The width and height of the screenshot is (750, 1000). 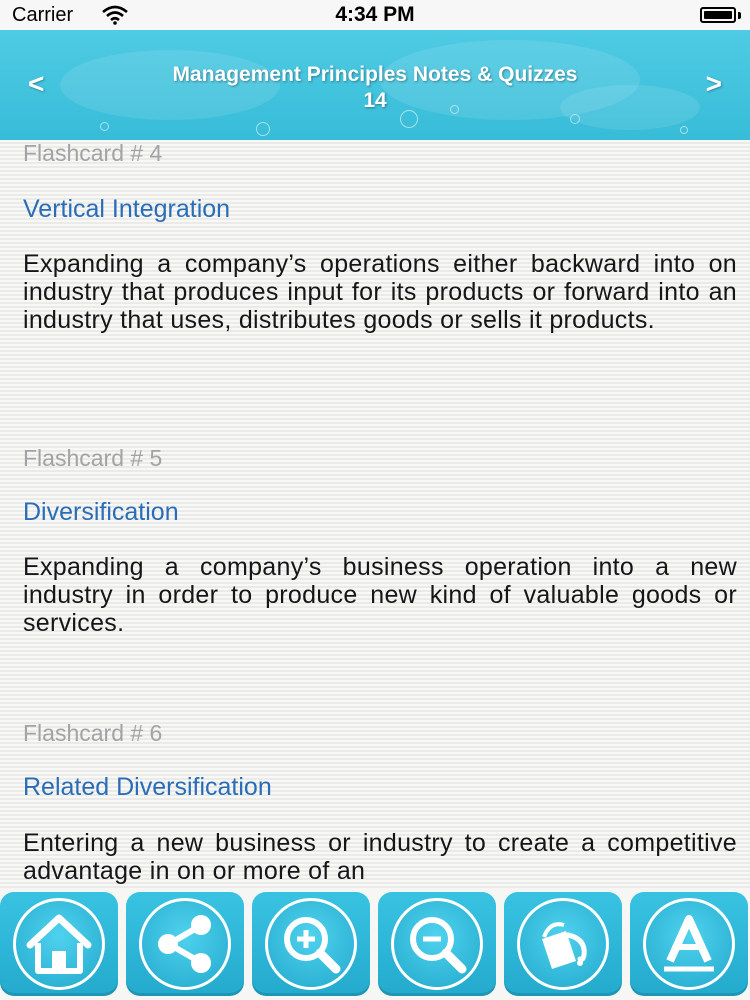 What do you see at coordinates (36, 84) in the screenshot?
I see `previous-button: <` at bounding box center [36, 84].